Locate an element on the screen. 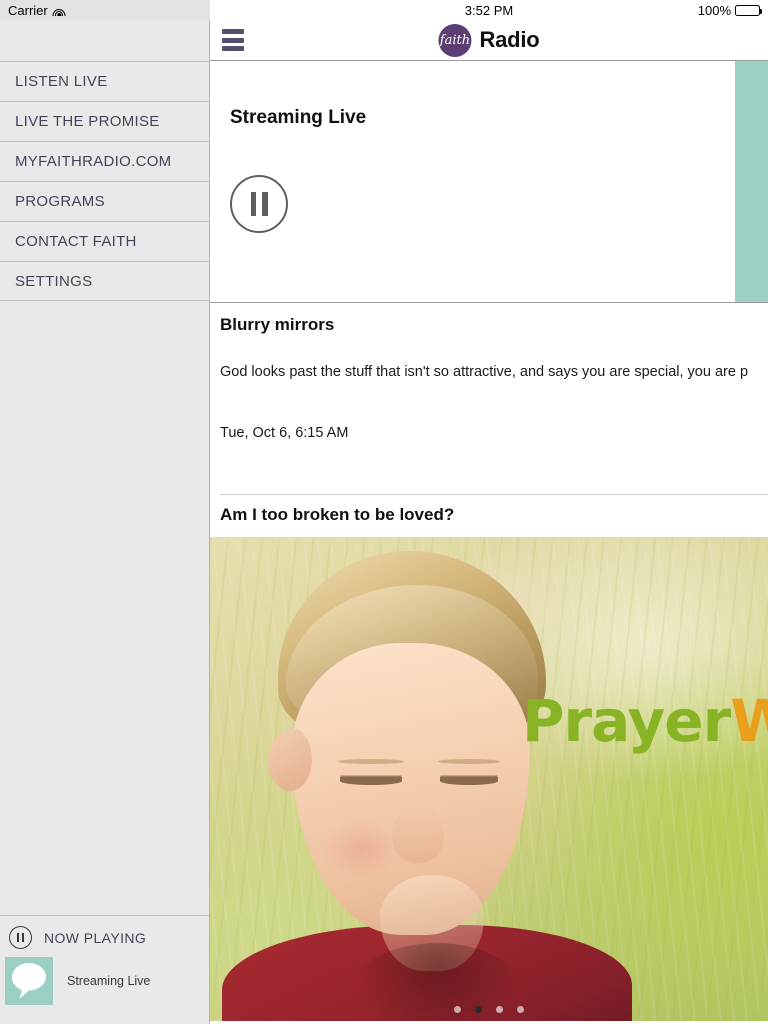  sidebar-item-label: CONTACT FAITH is located at coordinates (76, 241).